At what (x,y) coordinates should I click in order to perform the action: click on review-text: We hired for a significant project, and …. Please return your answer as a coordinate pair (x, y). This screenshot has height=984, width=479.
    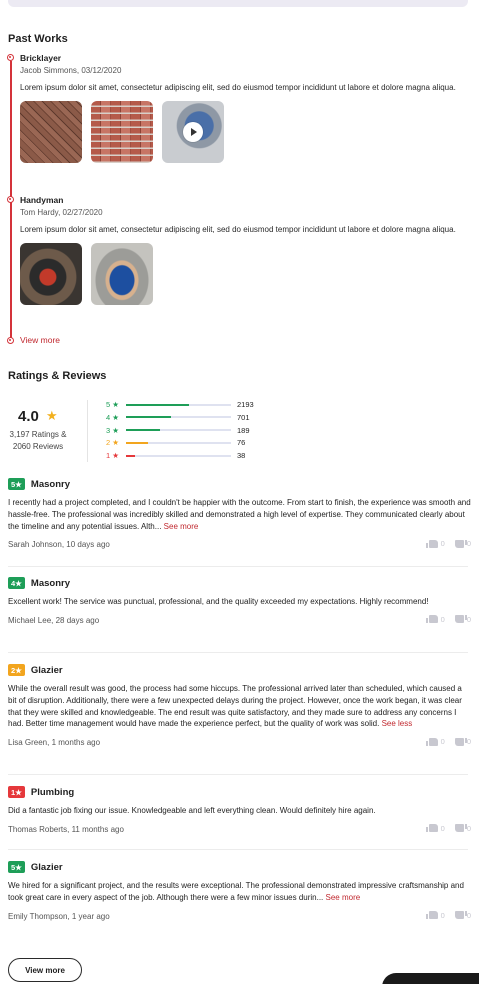
    Looking at the image, I should click on (236, 891).